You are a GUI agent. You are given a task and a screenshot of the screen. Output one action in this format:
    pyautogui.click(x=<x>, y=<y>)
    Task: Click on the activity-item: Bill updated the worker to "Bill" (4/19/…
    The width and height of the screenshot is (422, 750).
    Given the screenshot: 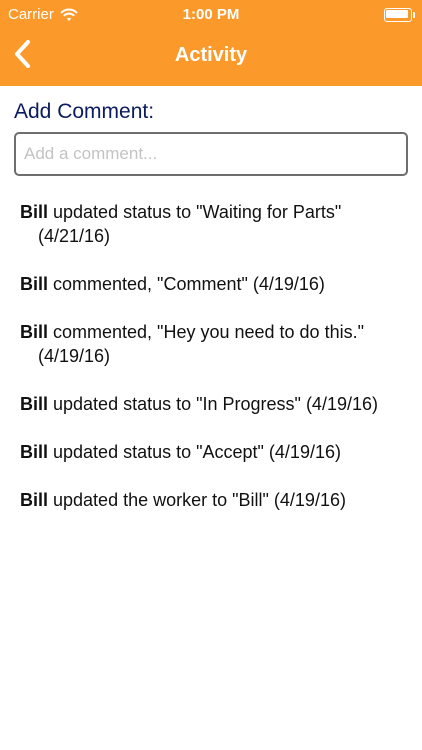 What is the action you would take?
    pyautogui.click(x=204, y=500)
    